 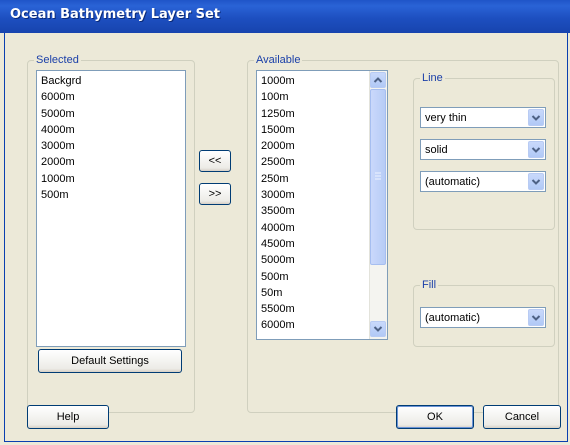 What do you see at coordinates (483, 317) in the screenshot?
I see `fill-color-select: (automatic)` at bounding box center [483, 317].